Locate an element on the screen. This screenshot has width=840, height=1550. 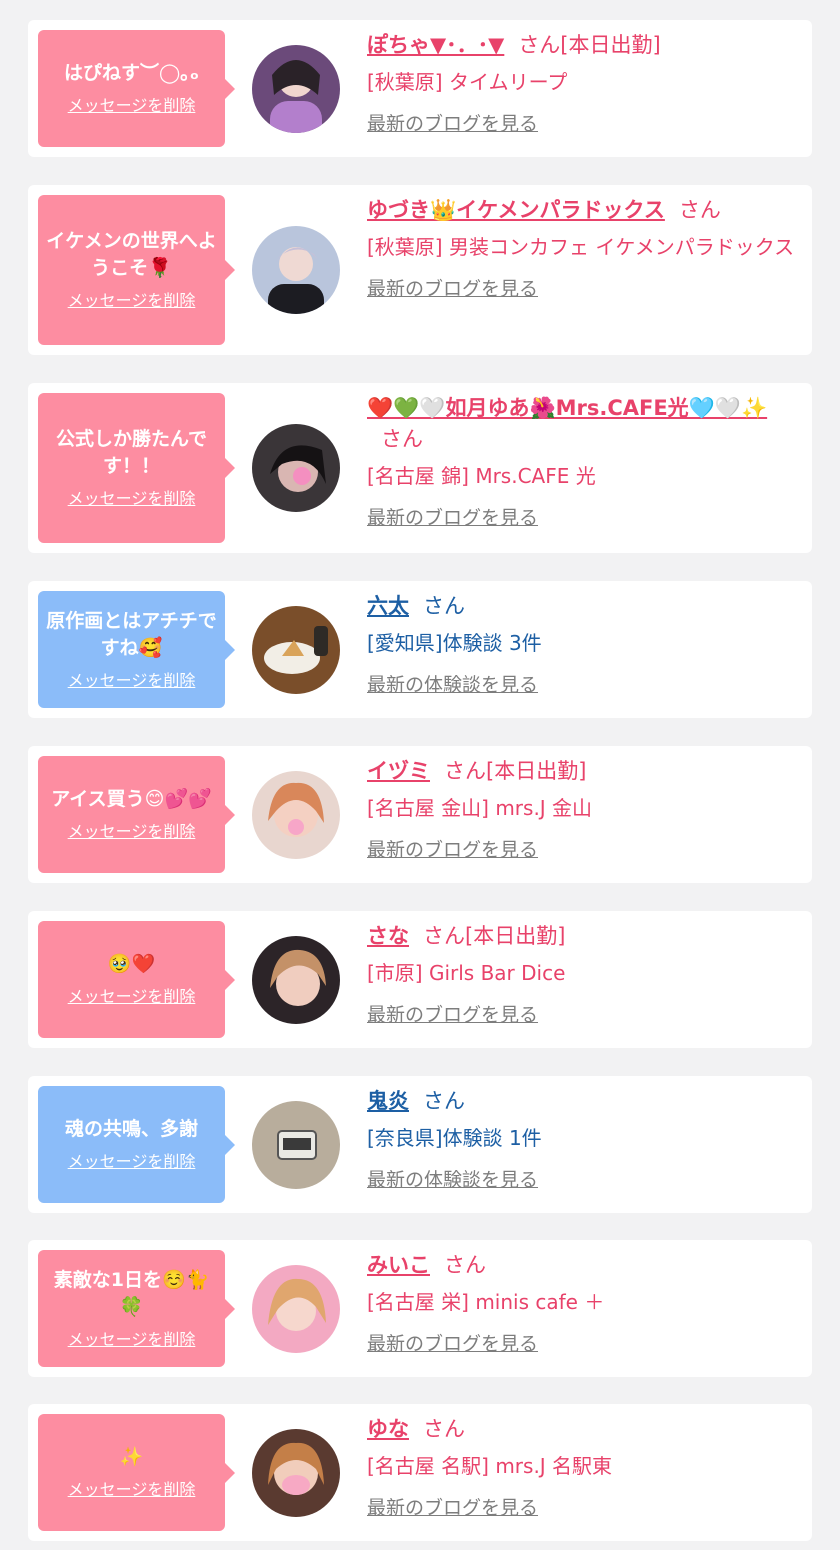
user-name-link: ゆづき👑イケメンパラドックス is located at coordinates (516, 210).